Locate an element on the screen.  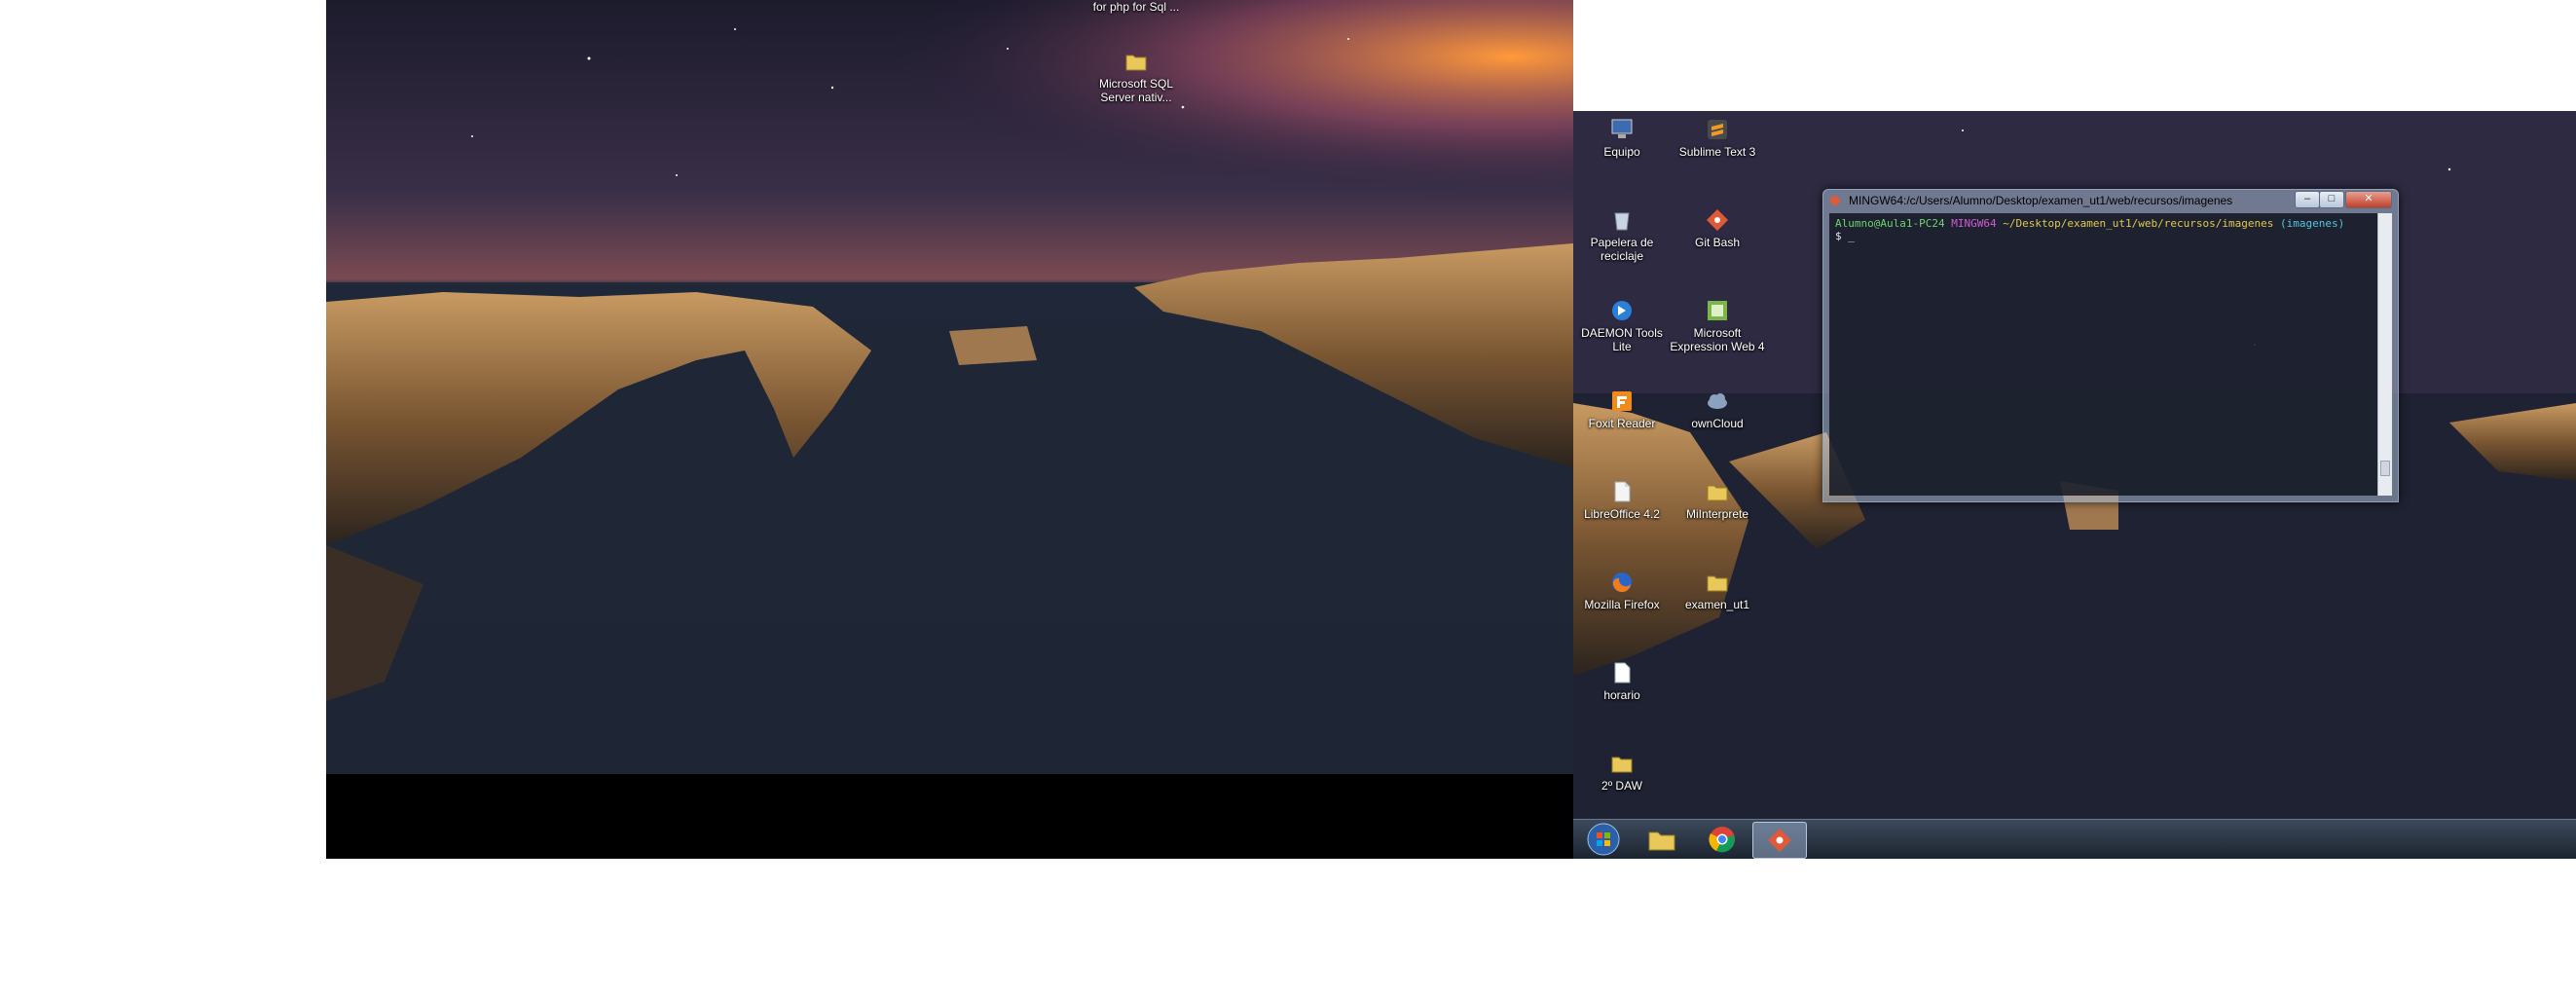
desktop-icon-label: horario is located at coordinates (1621, 695).